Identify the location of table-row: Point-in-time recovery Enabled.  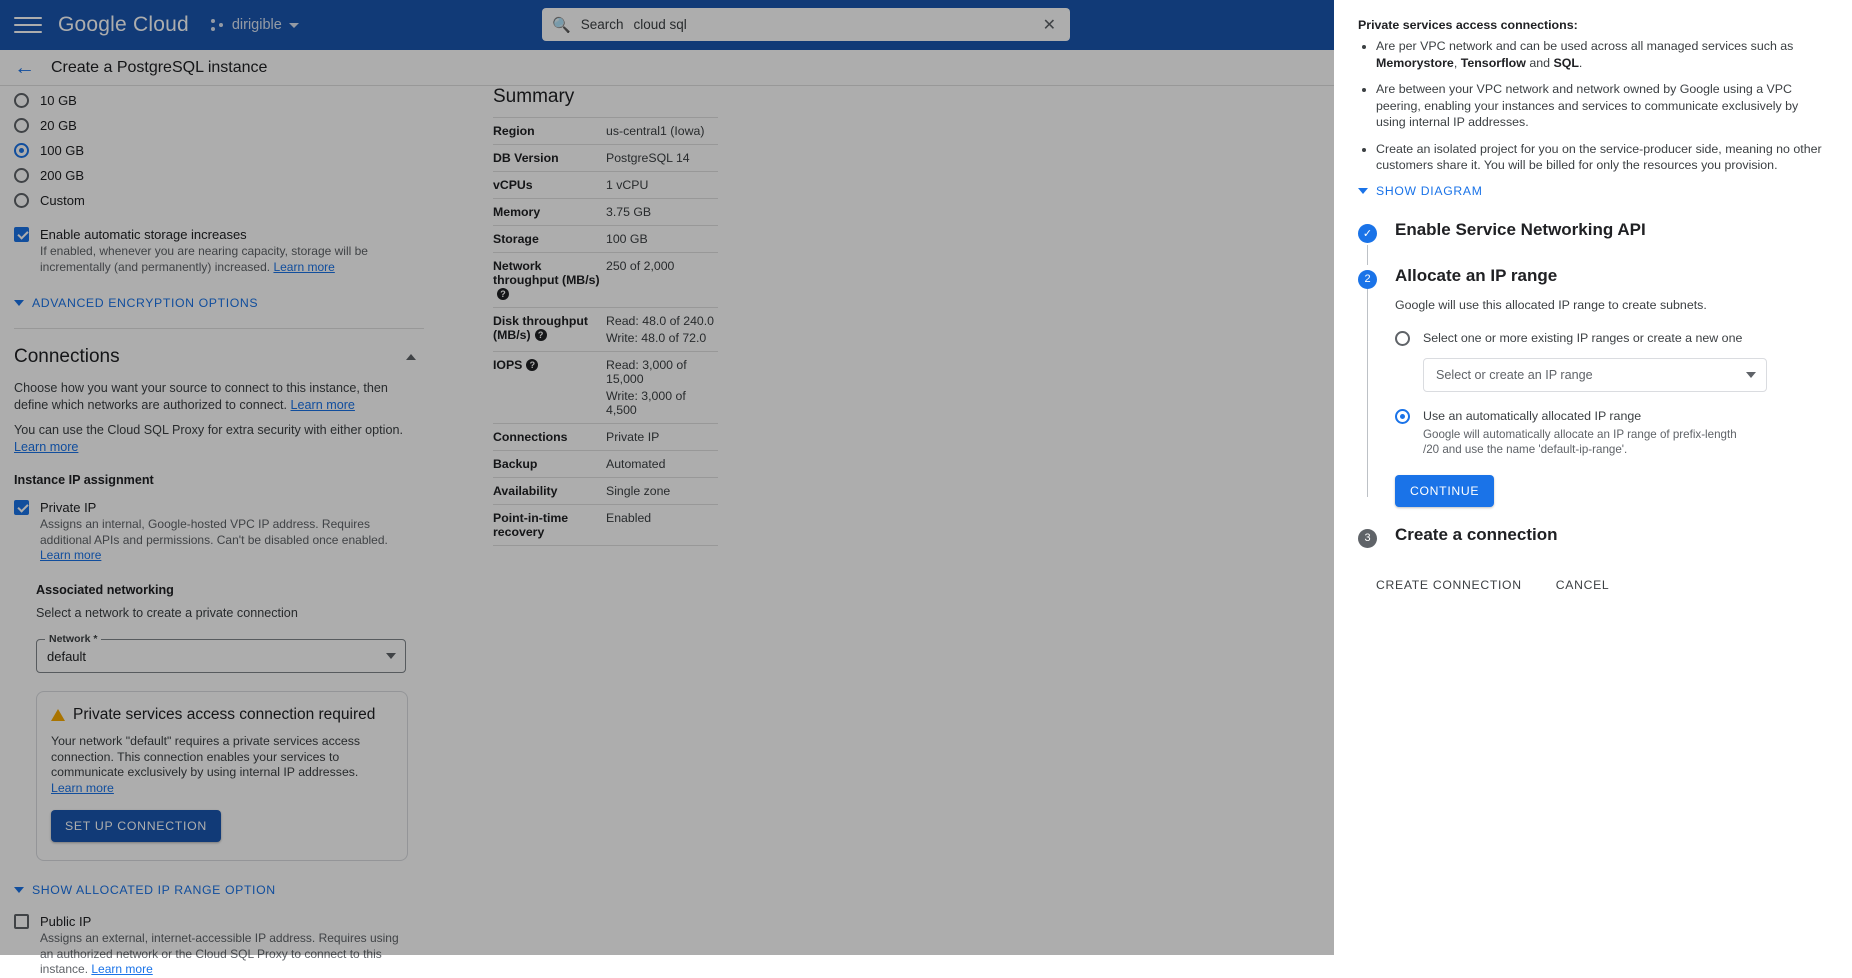
(605, 525).